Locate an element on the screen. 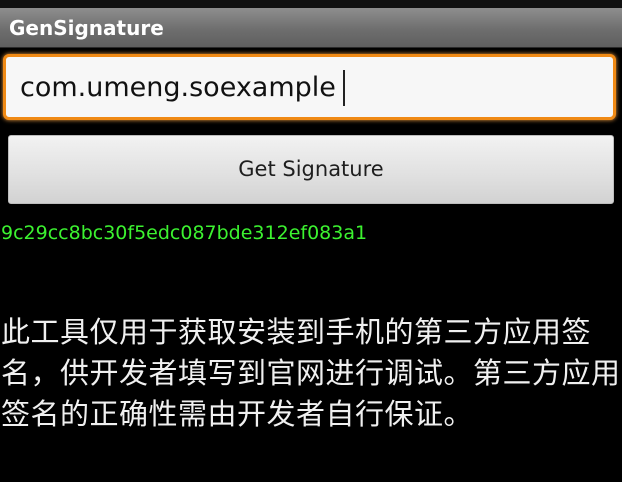 This screenshot has width=622, height=482. package-name-field is located at coordinates (309, 87).